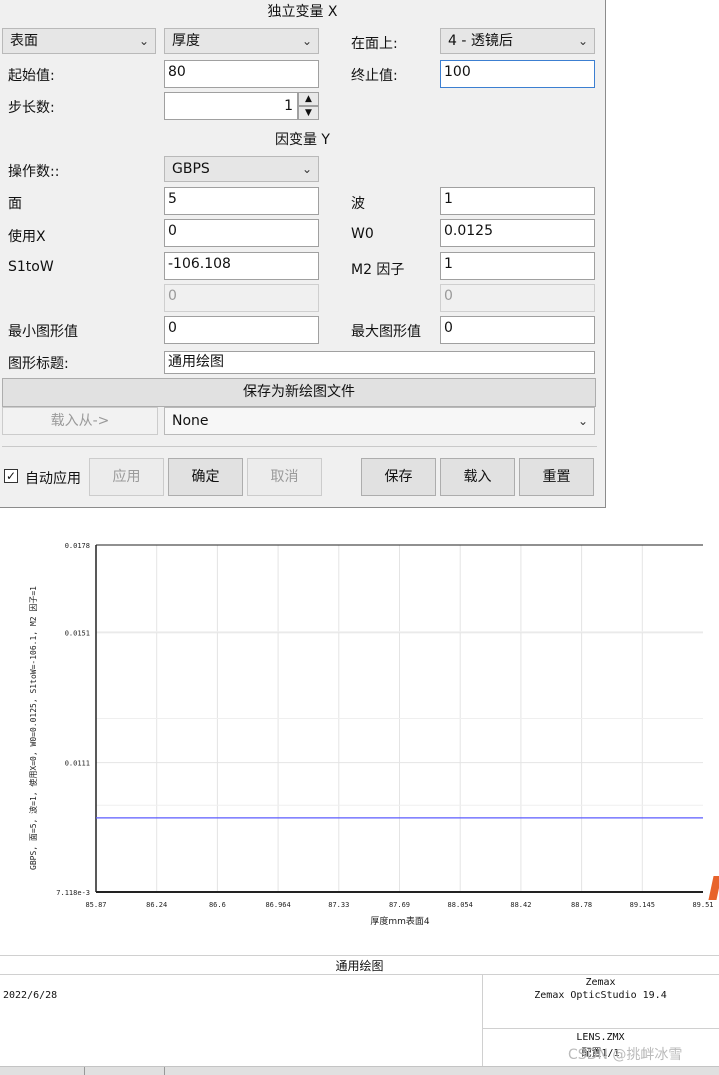  What do you see at coordinates (31, 76) in the screenshot?
I see `start-value-label: 起始值:` at bounding box center [31, 76].